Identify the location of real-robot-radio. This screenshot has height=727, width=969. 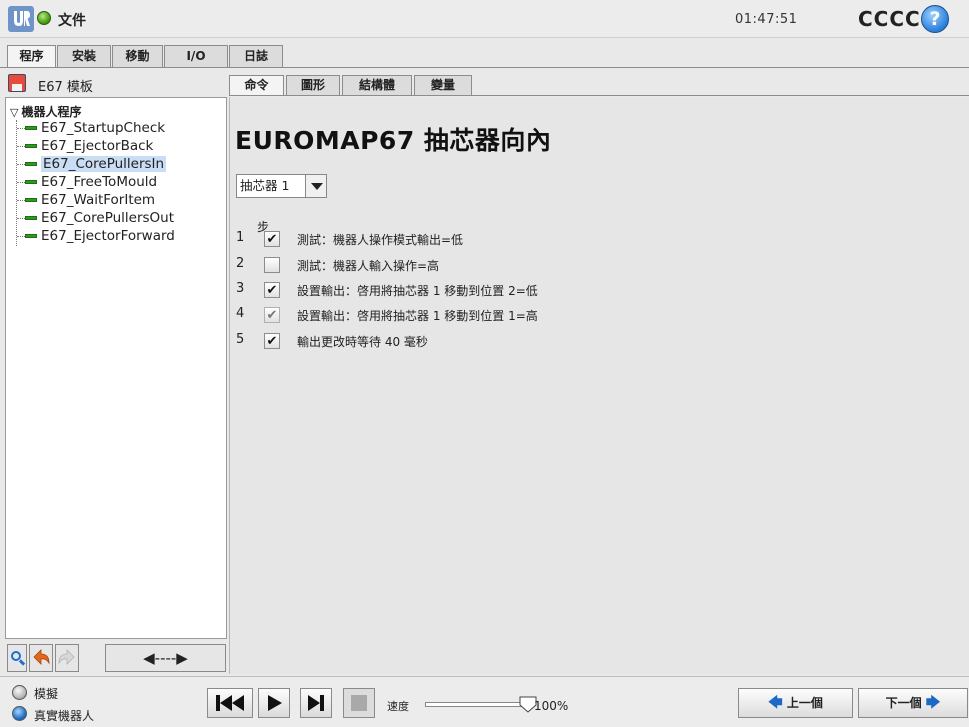
(19, 713).